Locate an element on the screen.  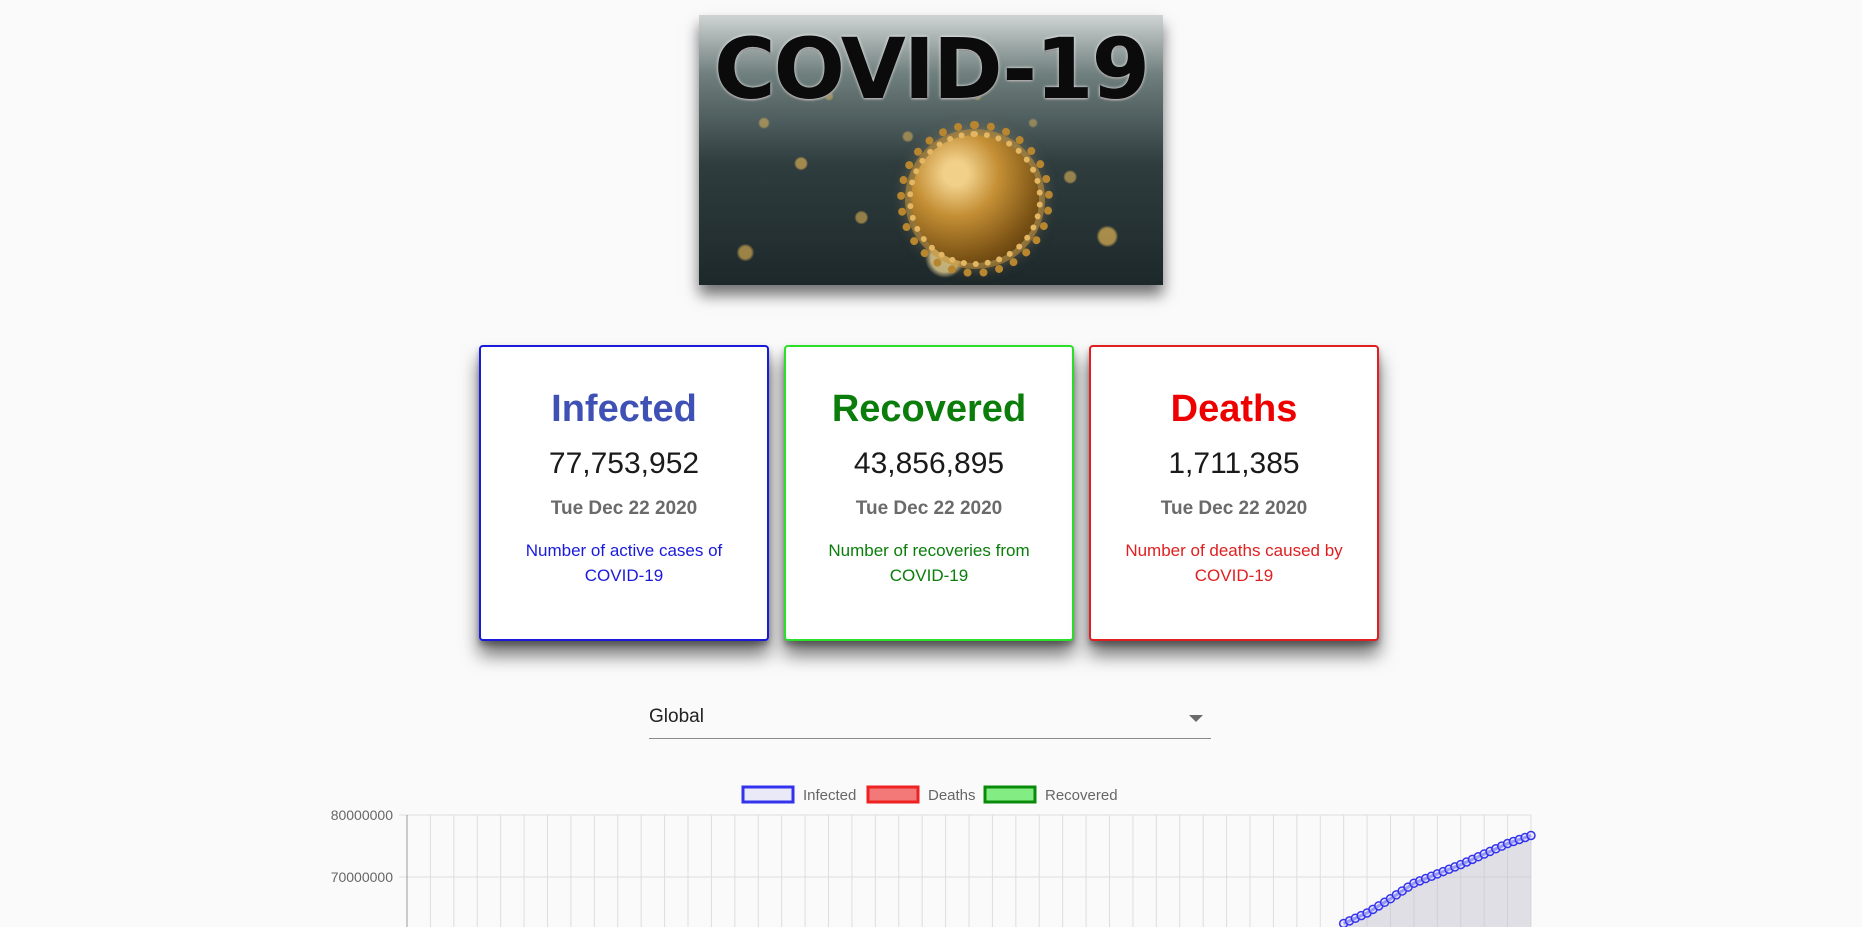
y-tick-label: 70000000 is located at coordinates (362, 877).